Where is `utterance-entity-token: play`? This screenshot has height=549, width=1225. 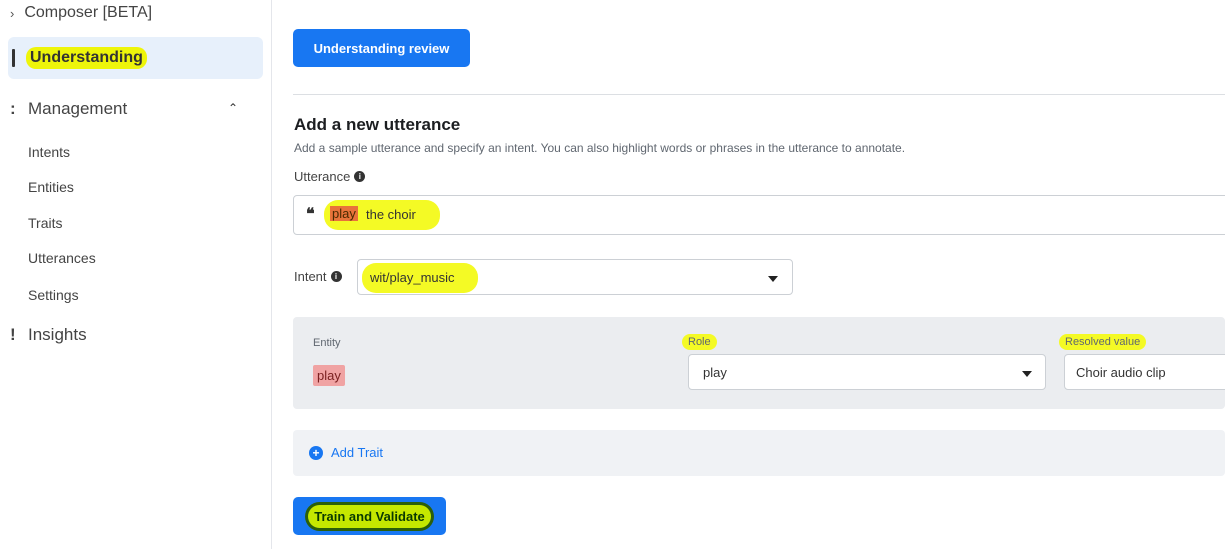
utterance-entity-token: play is located at coordinates (344, 213).